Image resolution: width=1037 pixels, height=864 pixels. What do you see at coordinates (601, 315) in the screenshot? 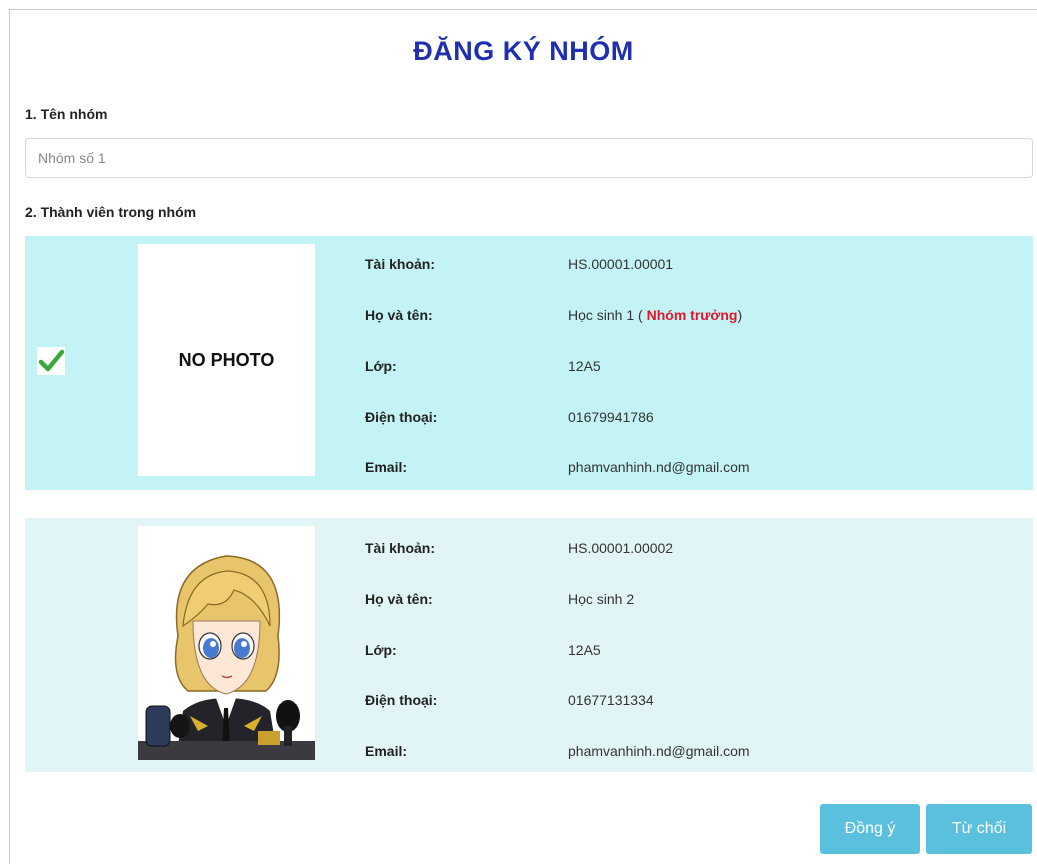
I see `fullname-text: Học sinh 1` at bounding box center [601, 315].